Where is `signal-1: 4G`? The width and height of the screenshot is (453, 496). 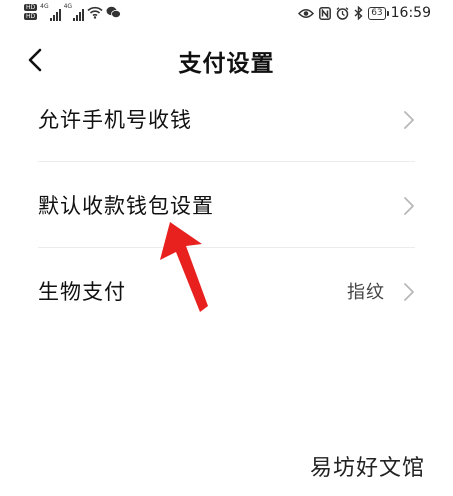
signal-1: 4G is located at coordinates (50, 12).